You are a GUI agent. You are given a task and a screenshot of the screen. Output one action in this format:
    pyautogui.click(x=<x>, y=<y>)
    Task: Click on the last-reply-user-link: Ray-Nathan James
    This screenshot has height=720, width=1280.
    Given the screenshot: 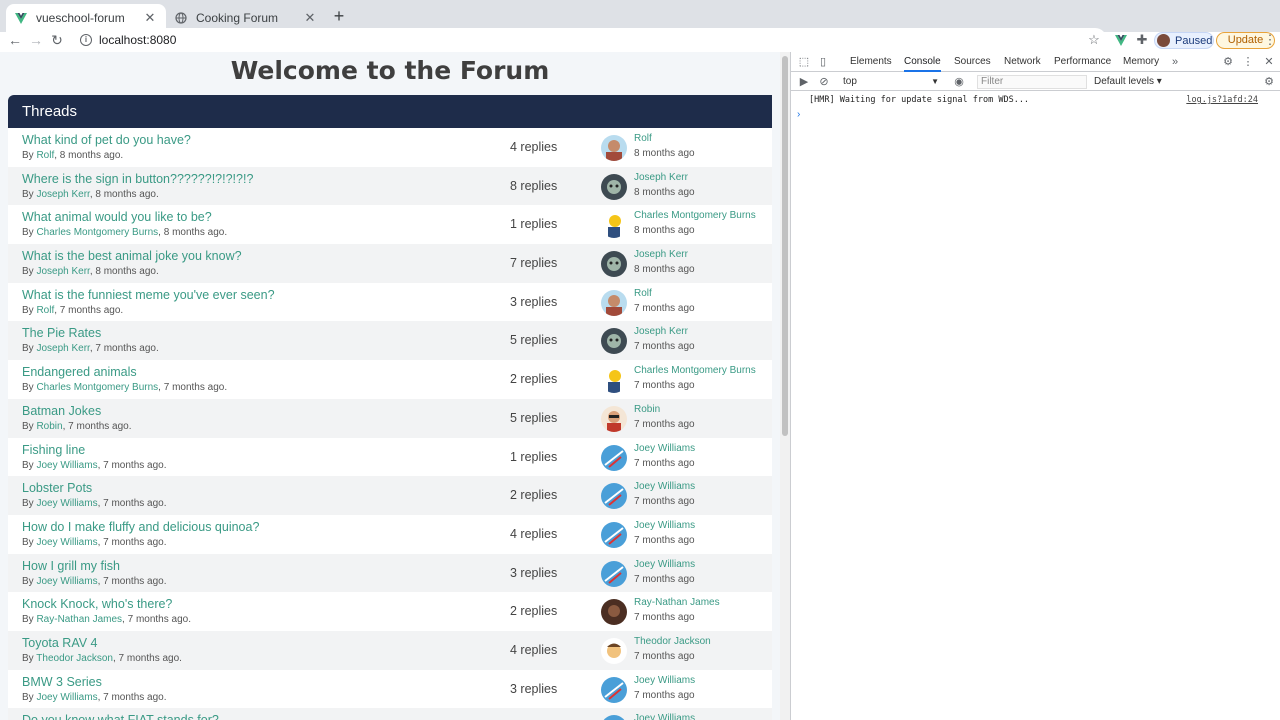 What is the action you would take?
    pyautogui.click(x=677, y=602)
    